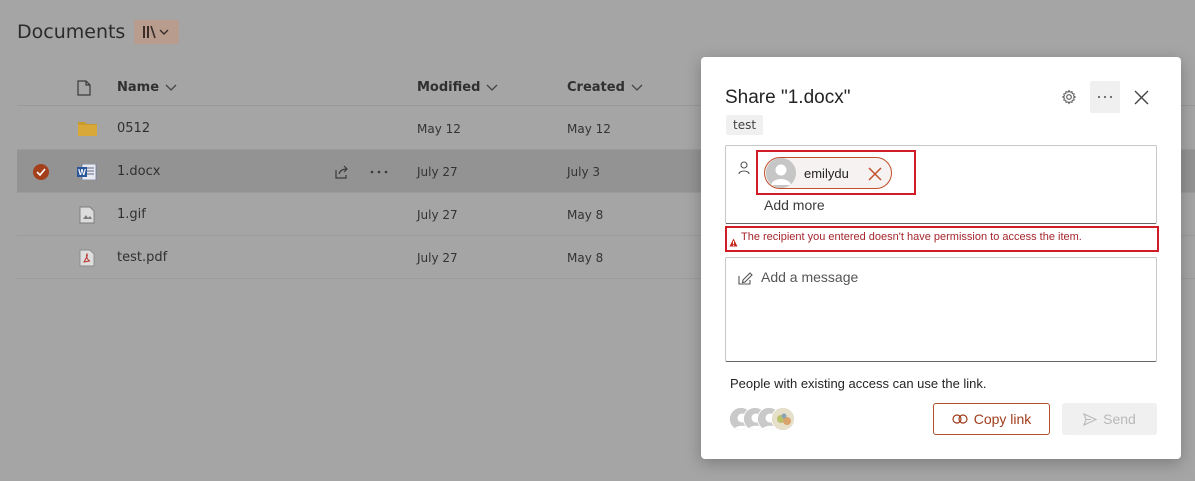  I want to click on recipient-chip: emilydu, so click(828, 173).